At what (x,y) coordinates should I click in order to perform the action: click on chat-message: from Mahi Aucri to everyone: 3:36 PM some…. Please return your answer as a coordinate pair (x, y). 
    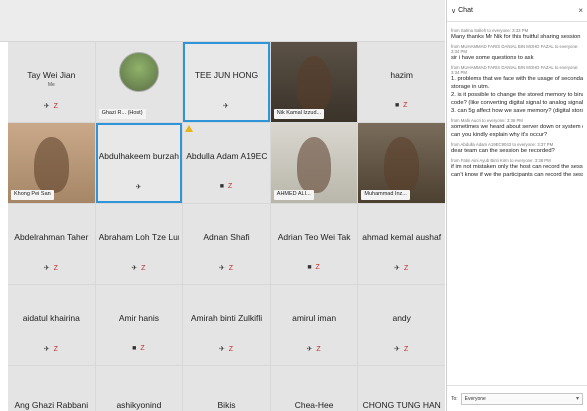
    Looking at the image, I should click on (517, 128).